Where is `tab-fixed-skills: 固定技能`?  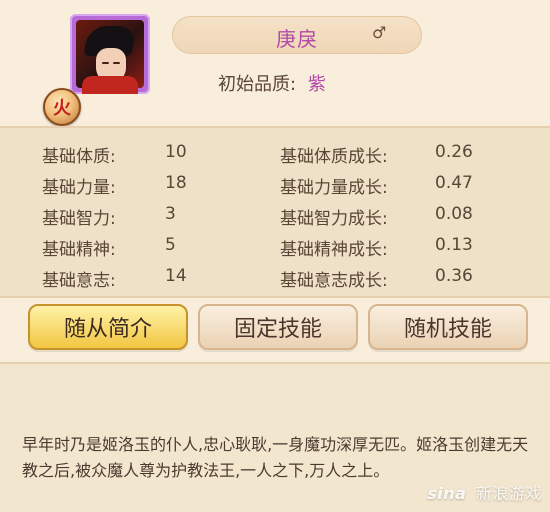
tab-fixed-skills: 固定技能 is located at coordinates (278, 327).